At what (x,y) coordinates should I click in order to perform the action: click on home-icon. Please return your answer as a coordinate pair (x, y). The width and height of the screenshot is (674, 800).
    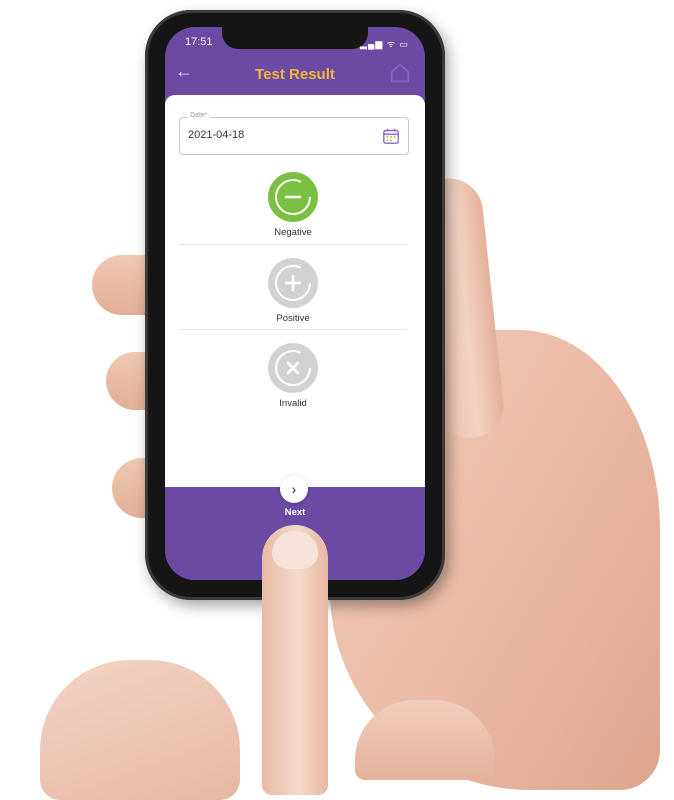
    Looking at the image, I should click on (400, 73).